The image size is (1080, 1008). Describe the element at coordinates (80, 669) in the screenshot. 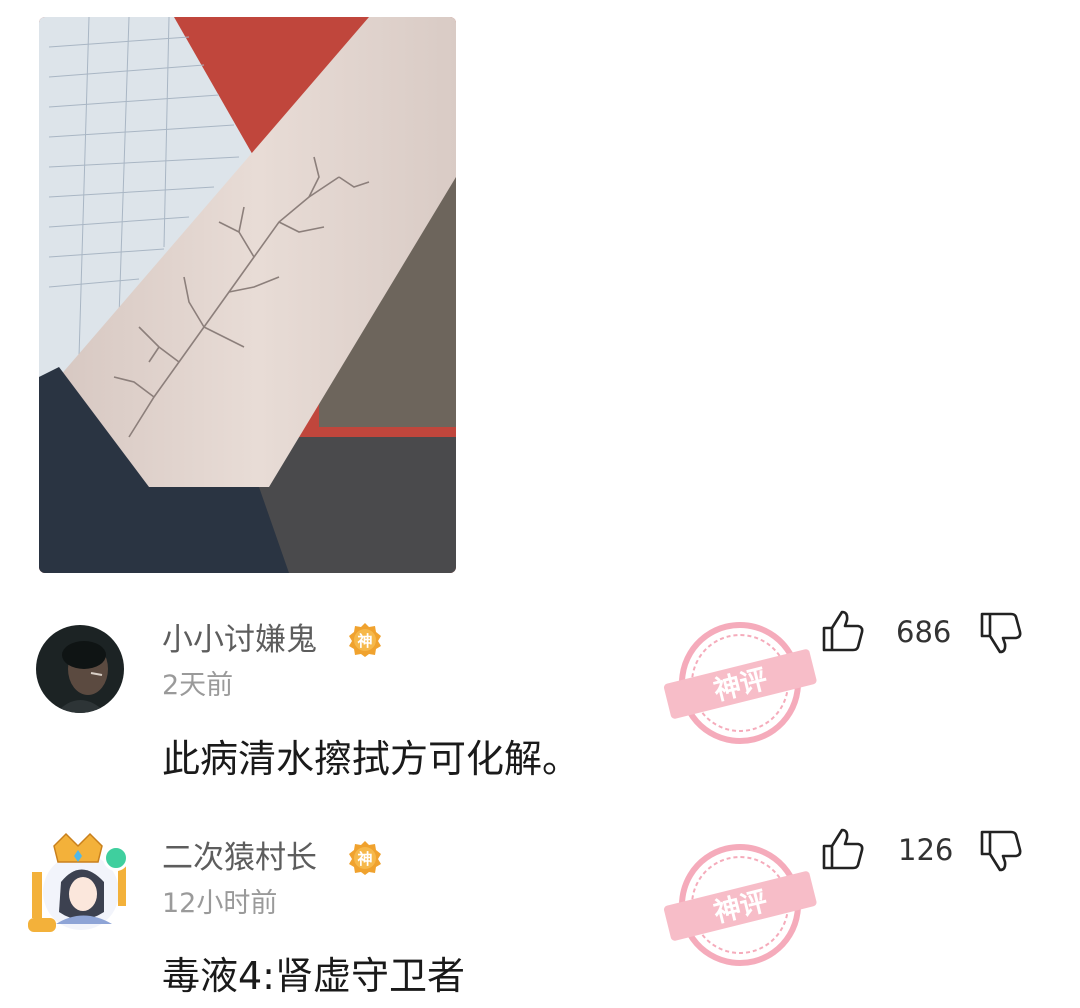

I see `avatar` at that location.